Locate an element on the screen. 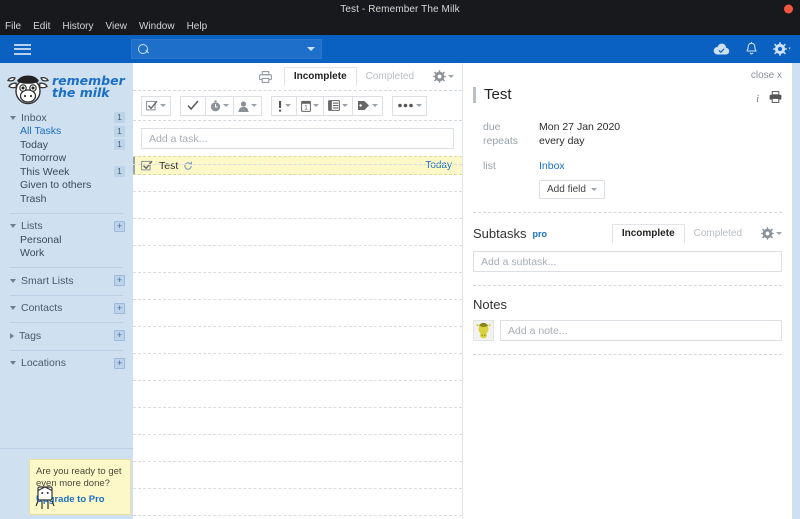 The image size is (800, 519). add-note-input is located at coordinates (641, 330).